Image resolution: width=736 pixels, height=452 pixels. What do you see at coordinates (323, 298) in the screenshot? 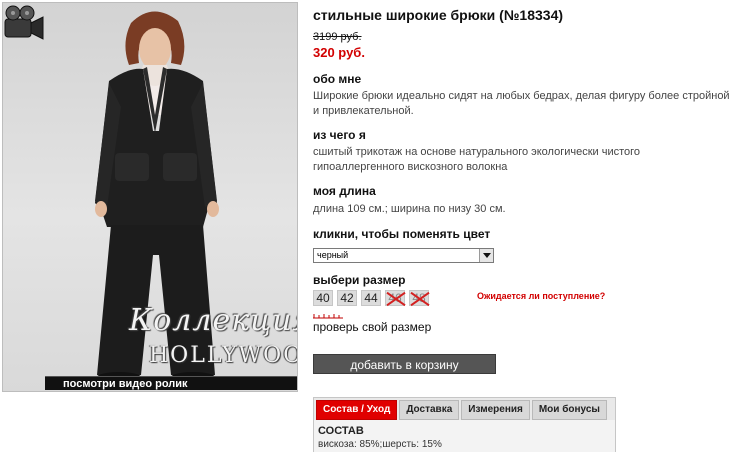
I see `size-option: 40` at bounding box center [323, 298].